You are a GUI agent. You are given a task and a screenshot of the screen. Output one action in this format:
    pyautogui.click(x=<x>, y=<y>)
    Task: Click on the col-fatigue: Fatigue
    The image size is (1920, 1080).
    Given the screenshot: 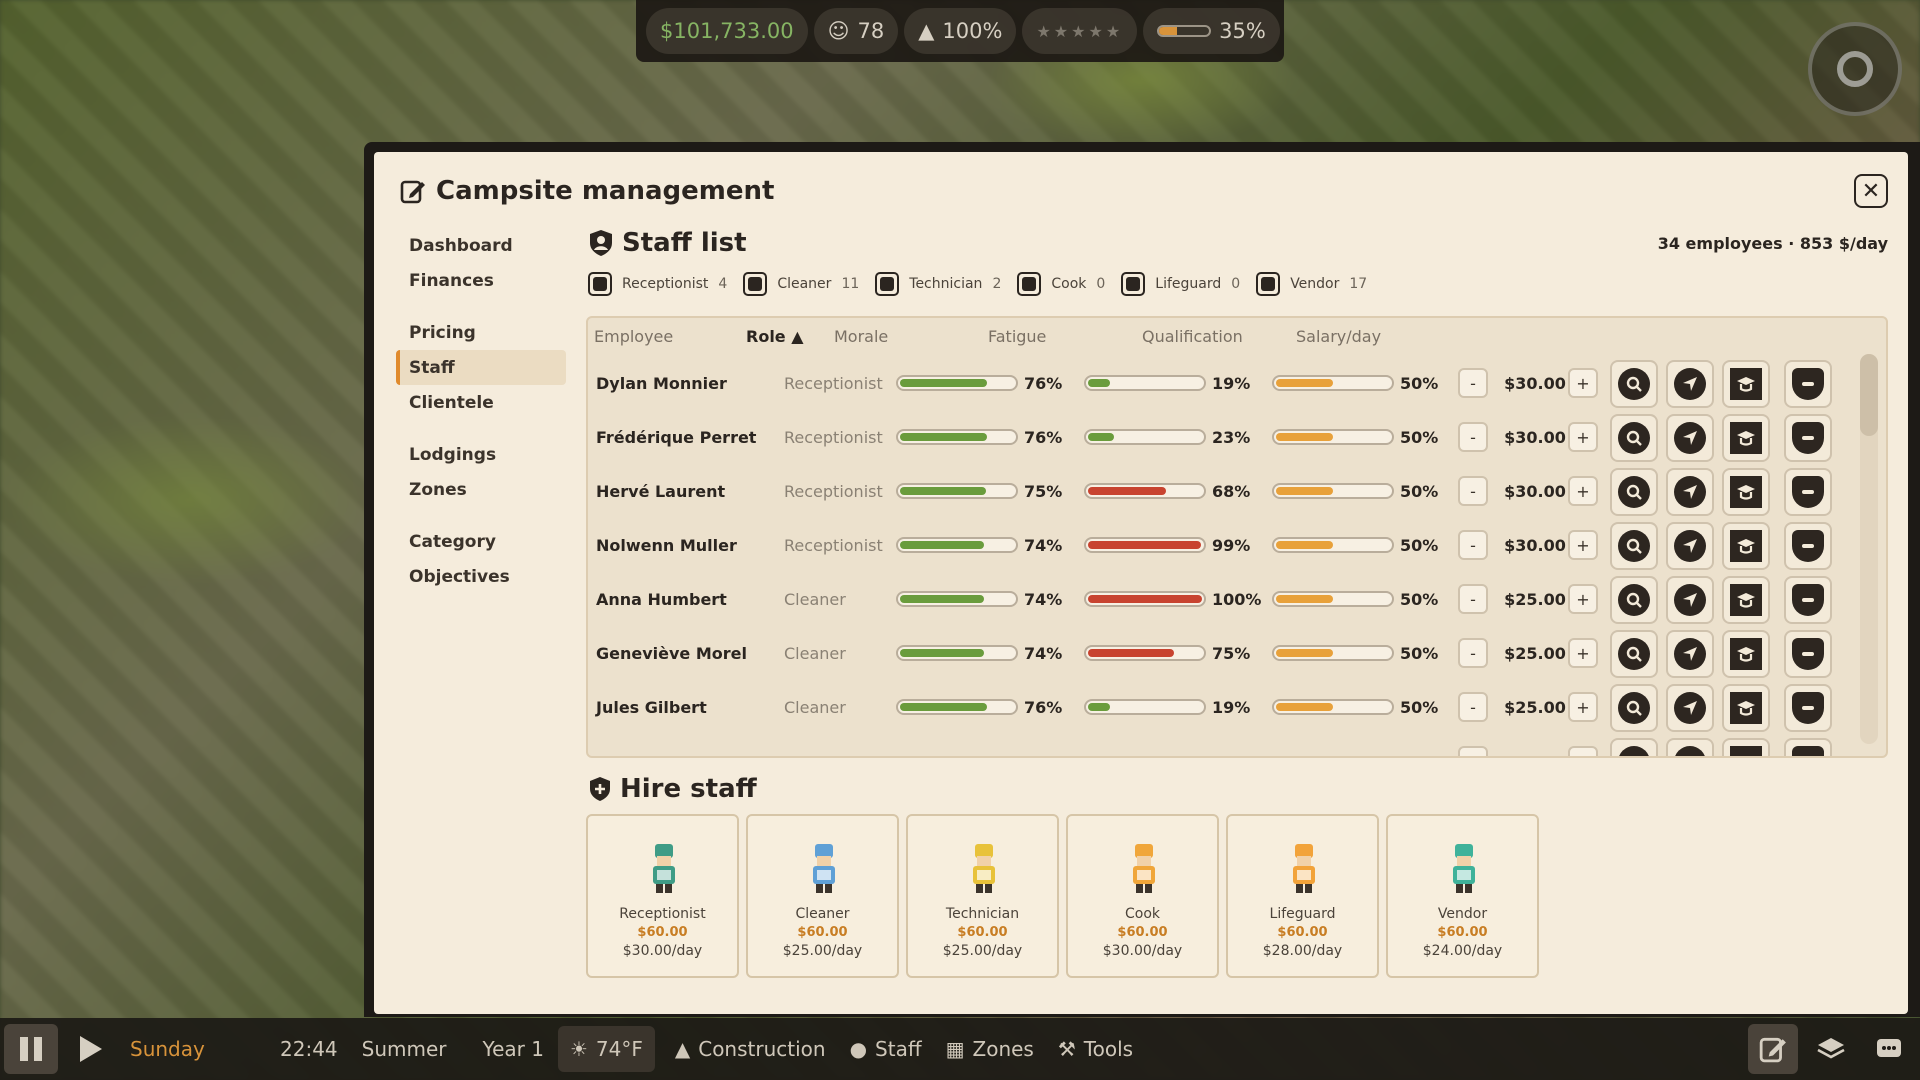 What is the action you would take?
    pyautogui.click(x=1017, y=336)
    